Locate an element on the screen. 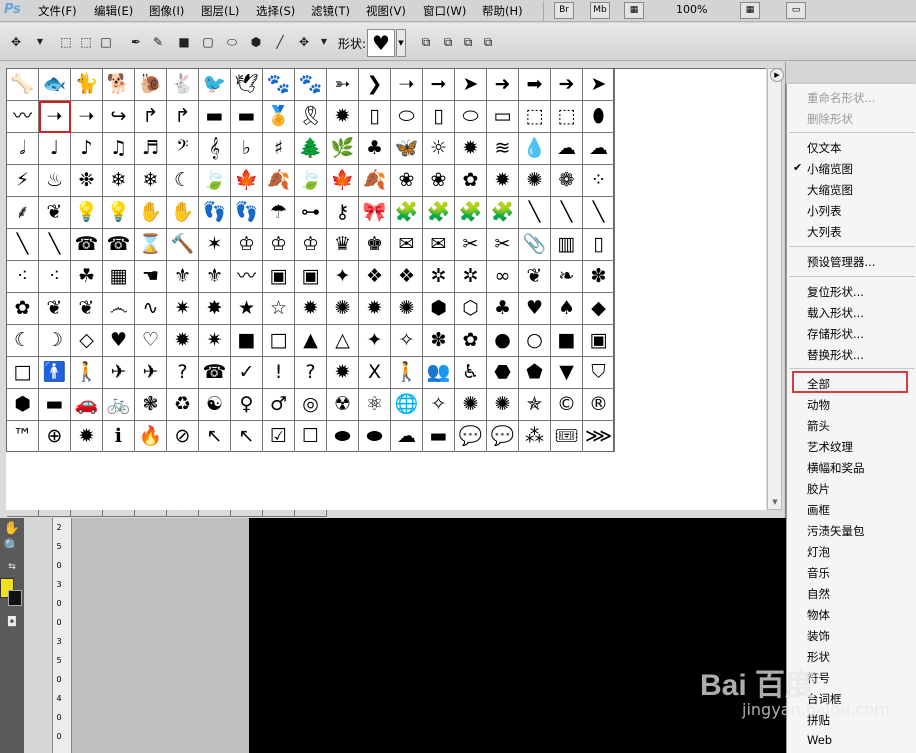 The image size is (916, 753). scroll-down-icon: ▼ is located at coordinates (775, 503).